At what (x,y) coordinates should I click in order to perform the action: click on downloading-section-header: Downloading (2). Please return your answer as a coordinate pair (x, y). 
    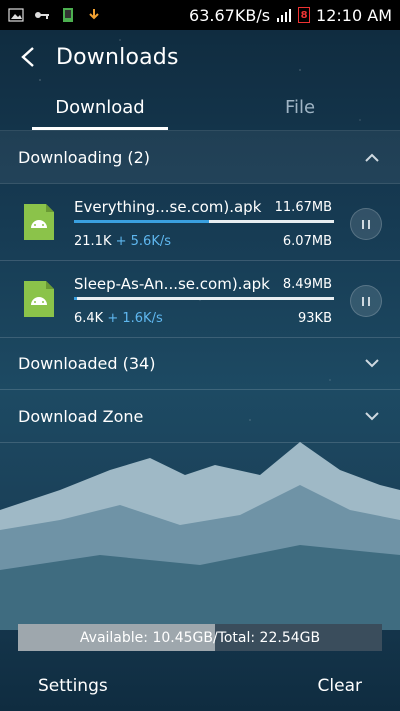
    Looking at the image, I should click on (200, 156).